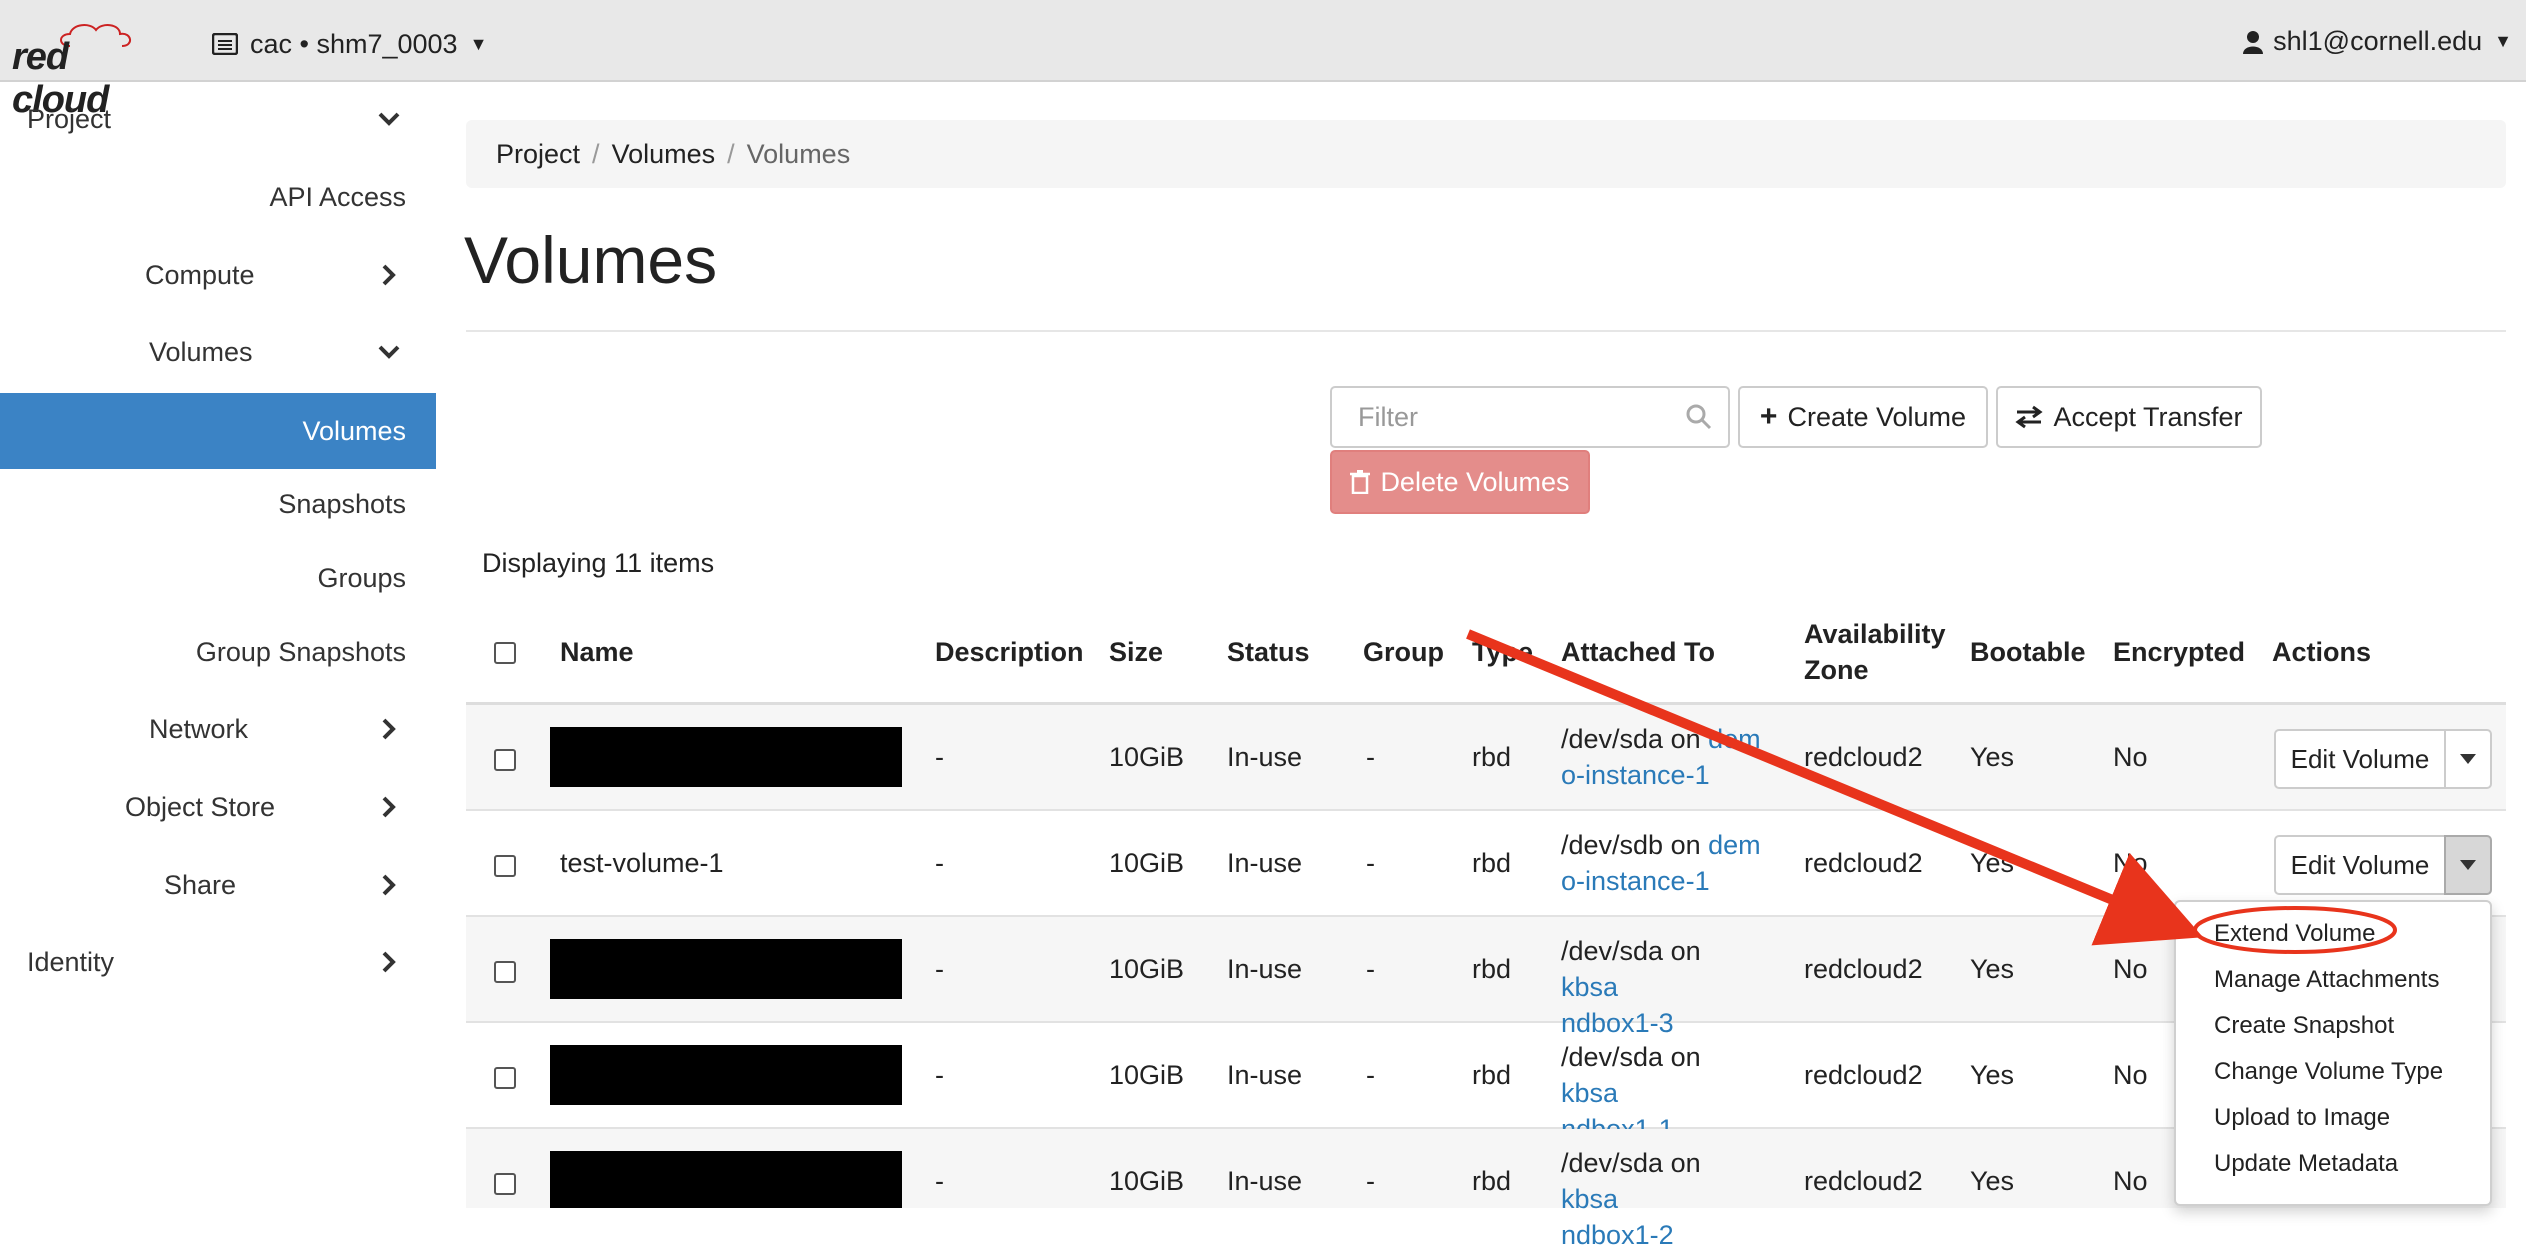 This screenshot has height=1253, width=2526. What do you see at coordinates (218, 197) in the screenshot?
I see `sidebar-item-api-access: API Access` at bounding box center [218, 197].